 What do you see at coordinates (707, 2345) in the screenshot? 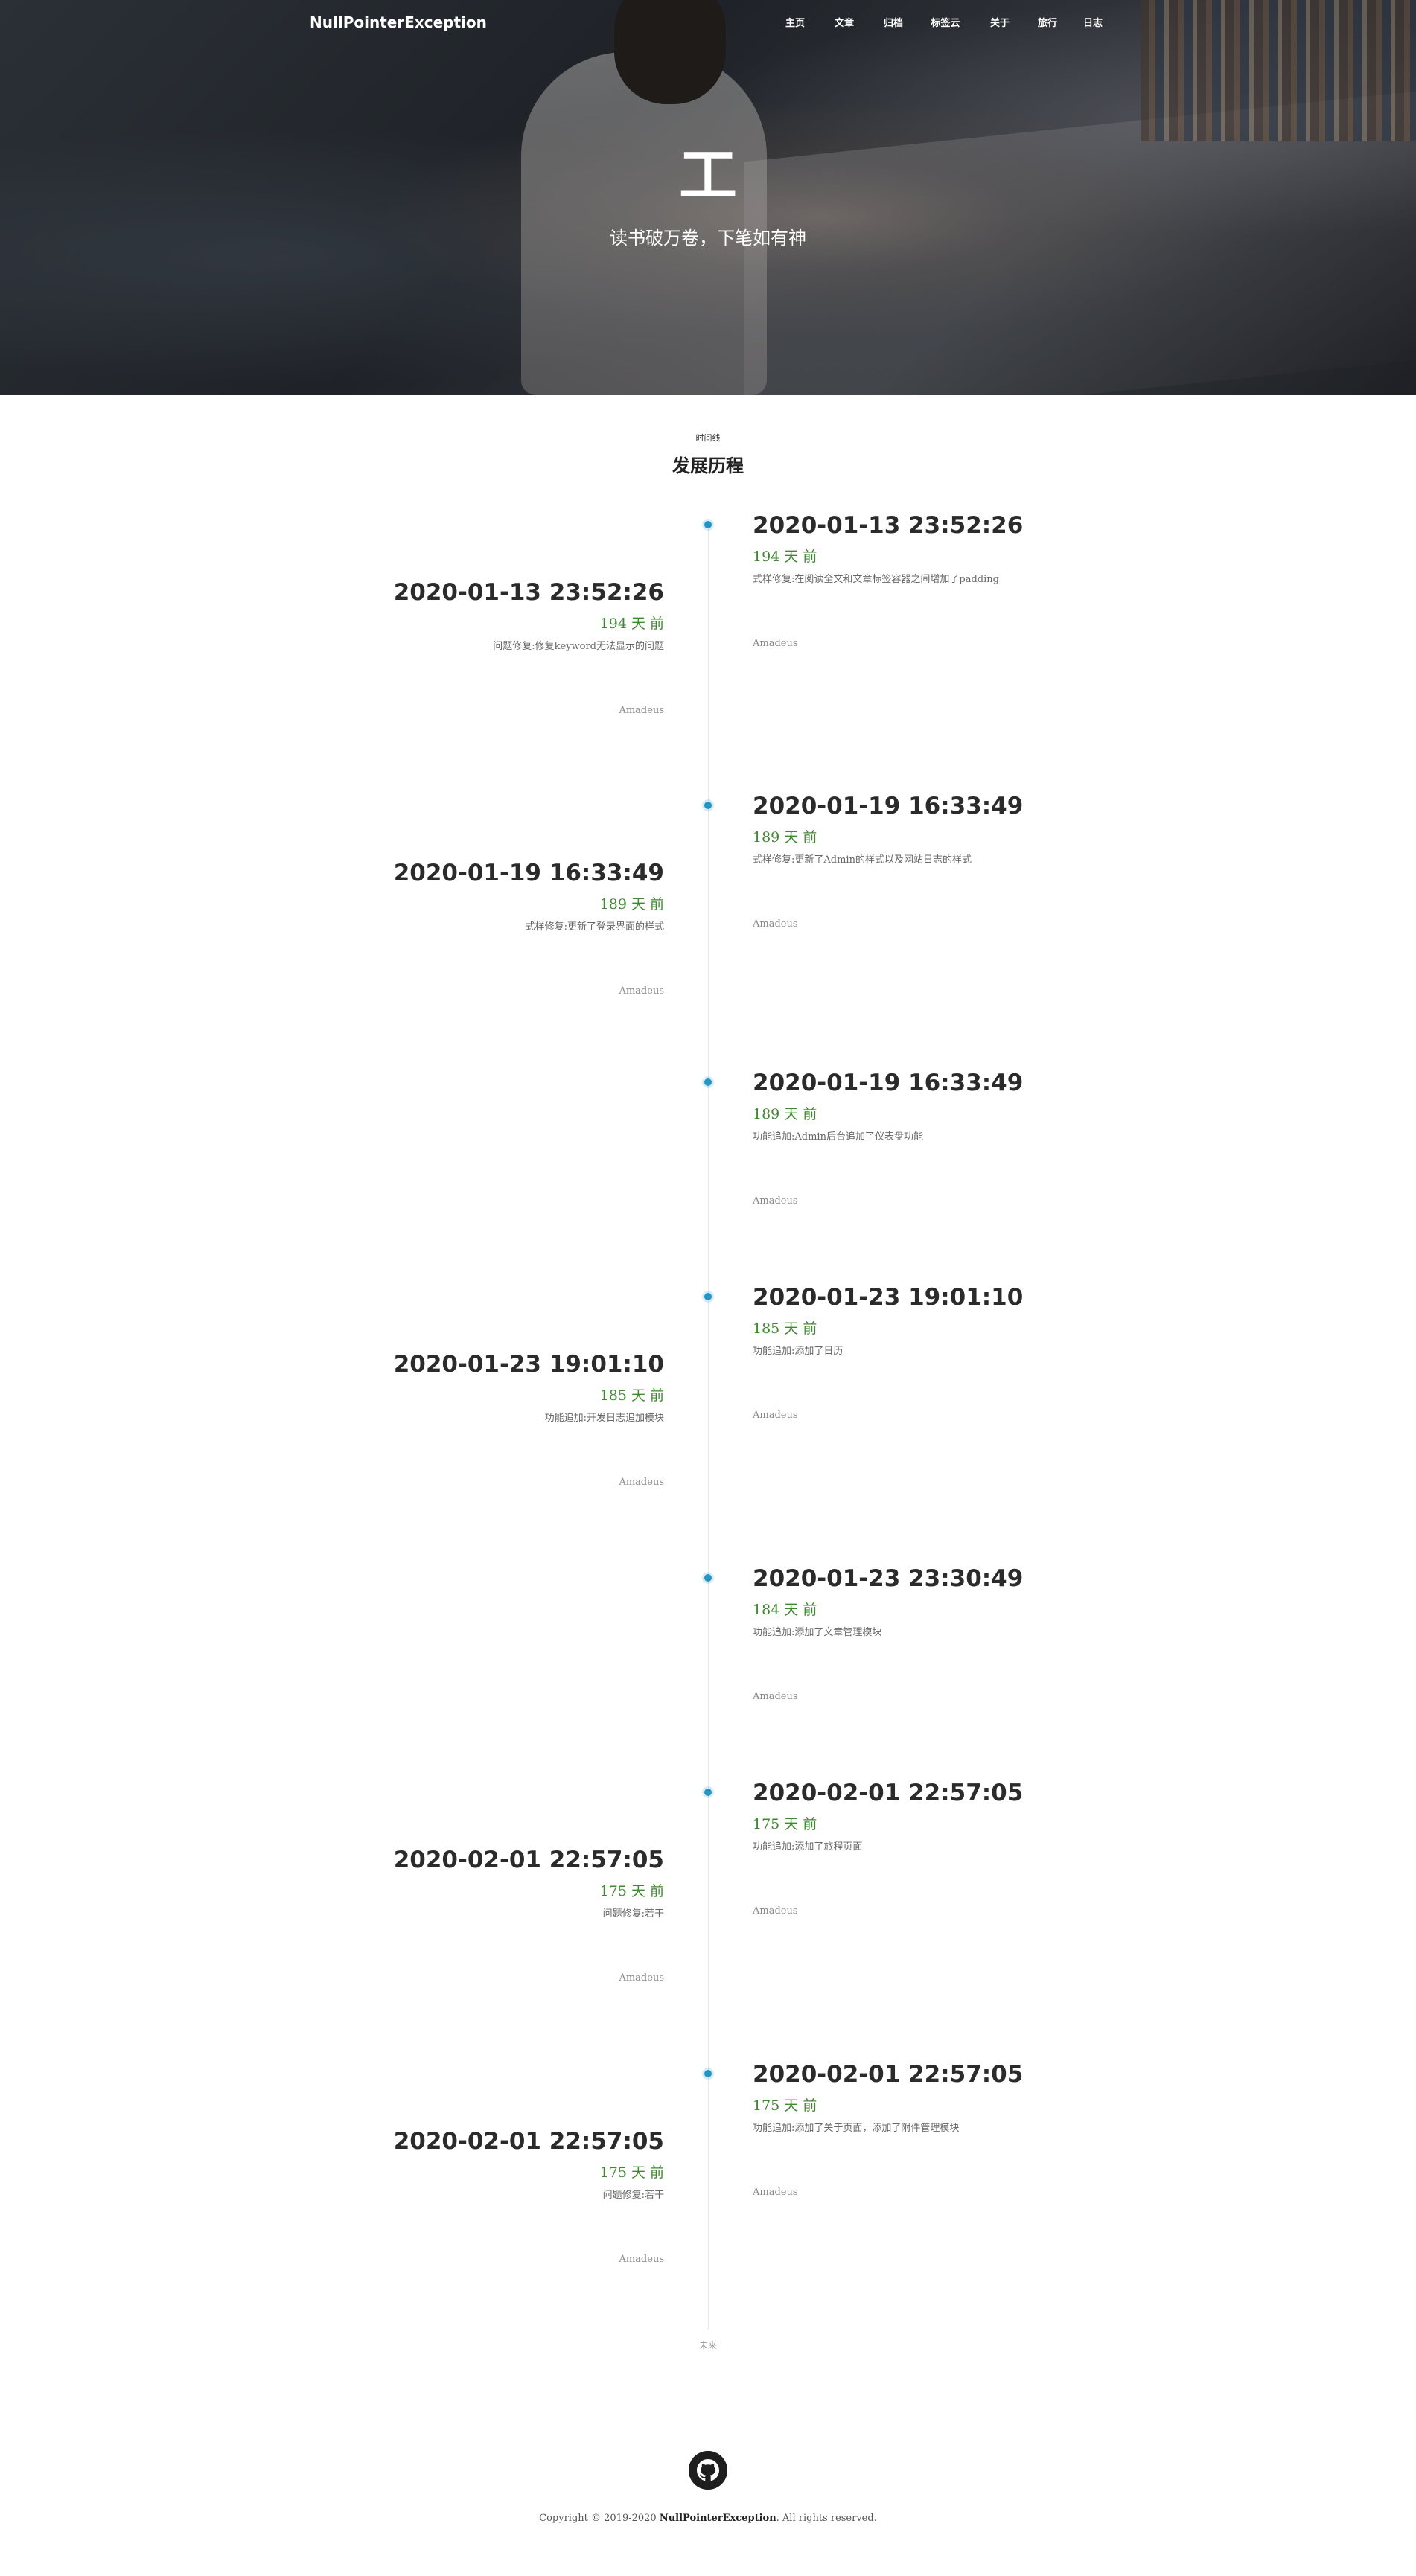
I see `timeline-end-label: 未来` at bounding box center [707, 2345].